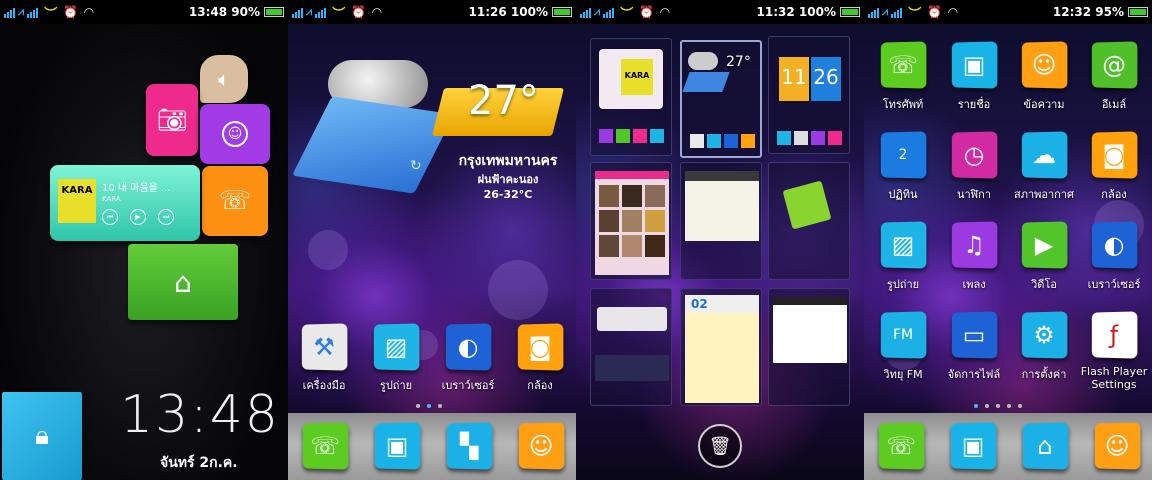  What do you see at coordinates (796, 12) in the screenshot?
I see `status-time: 11:32 100%` at bounding box center [796, 12].